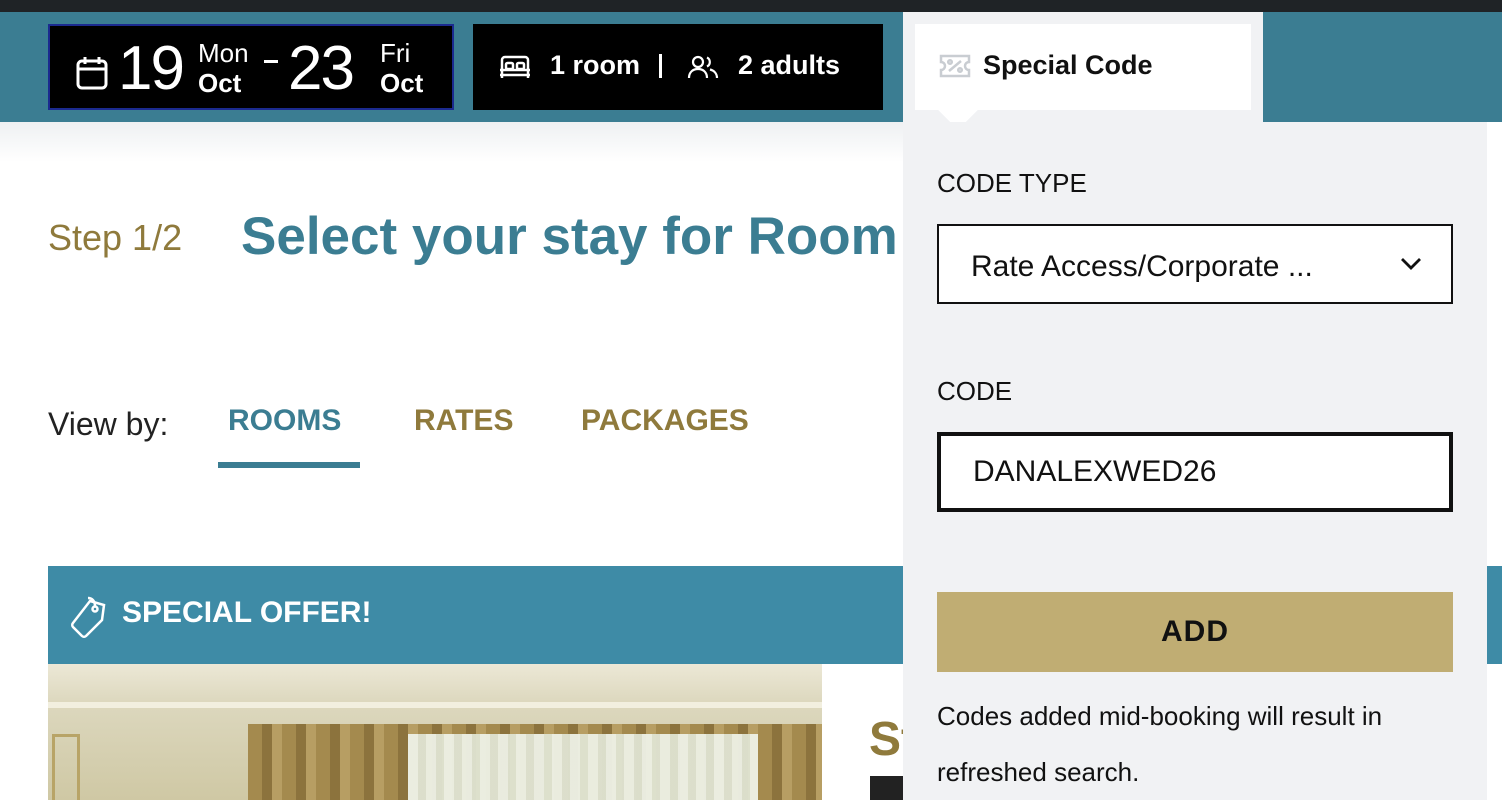 Image resolution: width=1502 pixels, height=800 pixels. Describe the element at coordinates (395, 53) in the screenshot. I see `checkout-weekday: Fri` at that location.